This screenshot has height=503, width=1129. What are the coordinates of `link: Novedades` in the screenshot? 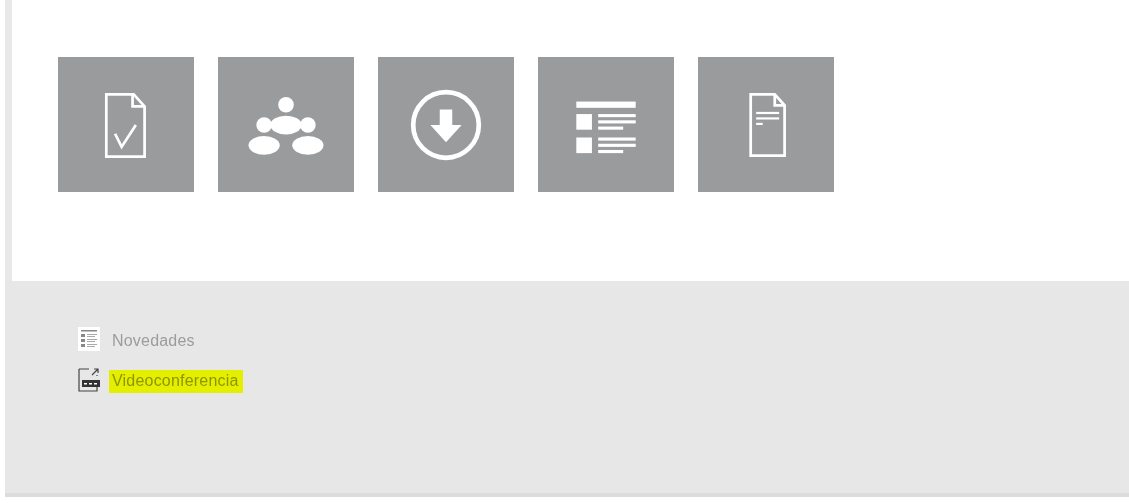 It's located at (154, 341).